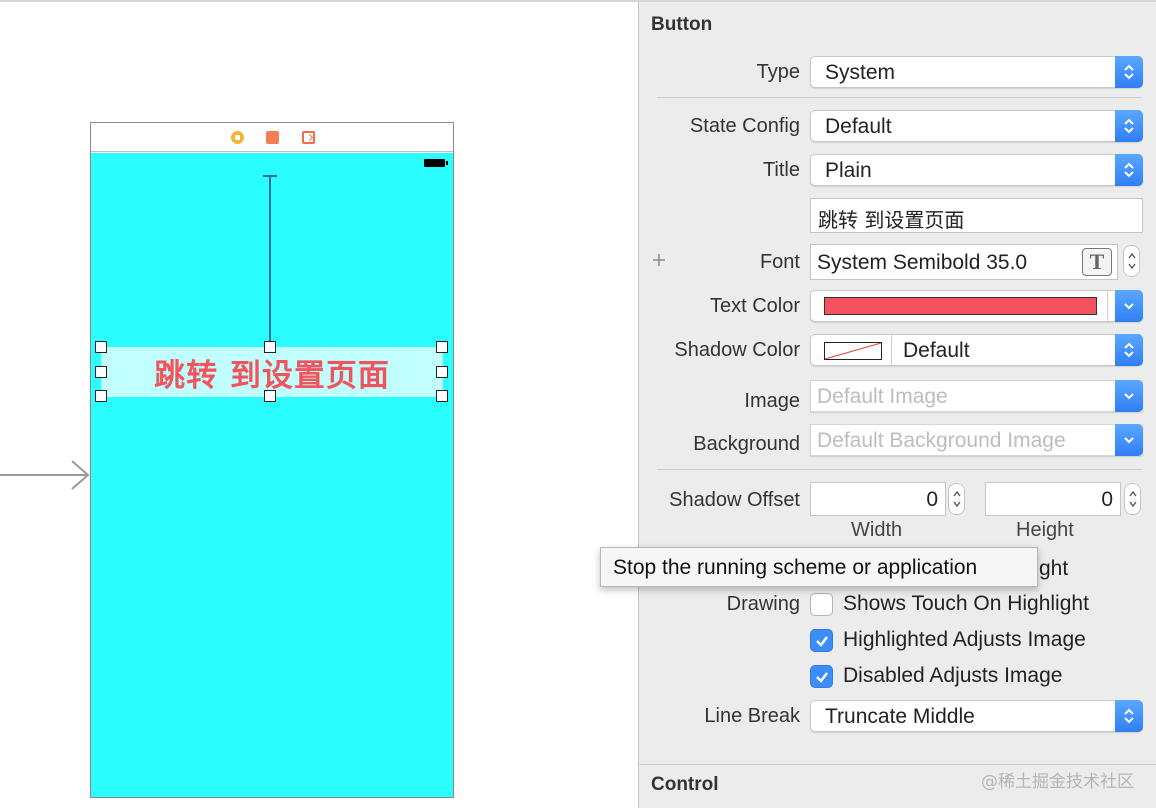  What do you see at coordinates (853, 351) in the screenshot?
I see `empty-color-swatch` at bounding box center [853, 351].